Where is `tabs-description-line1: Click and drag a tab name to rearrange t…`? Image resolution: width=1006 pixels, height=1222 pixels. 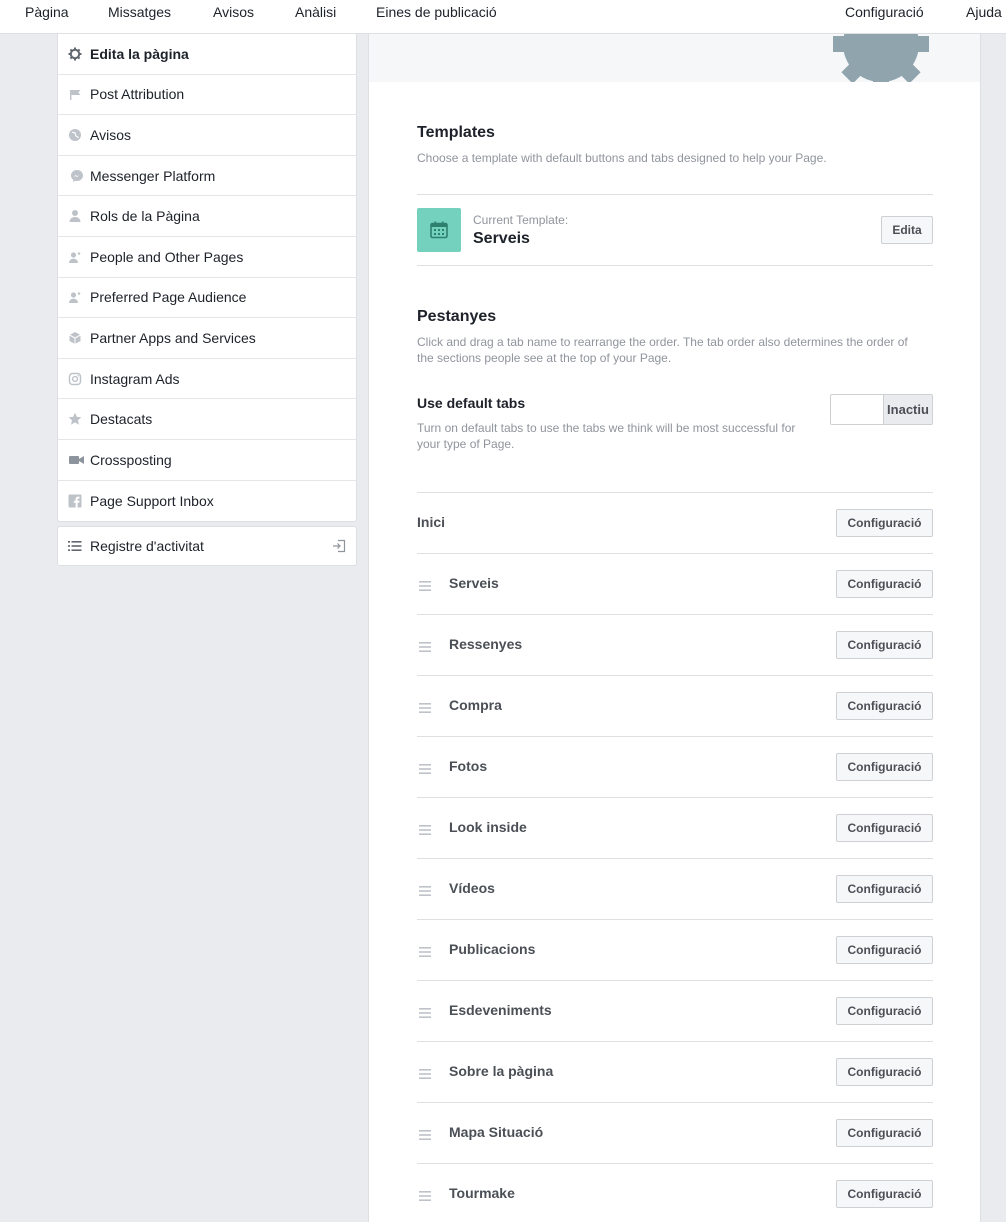 tabs-description-line1: Click and drag a tab name to rearrange t… is located at coordinates (662, 342).